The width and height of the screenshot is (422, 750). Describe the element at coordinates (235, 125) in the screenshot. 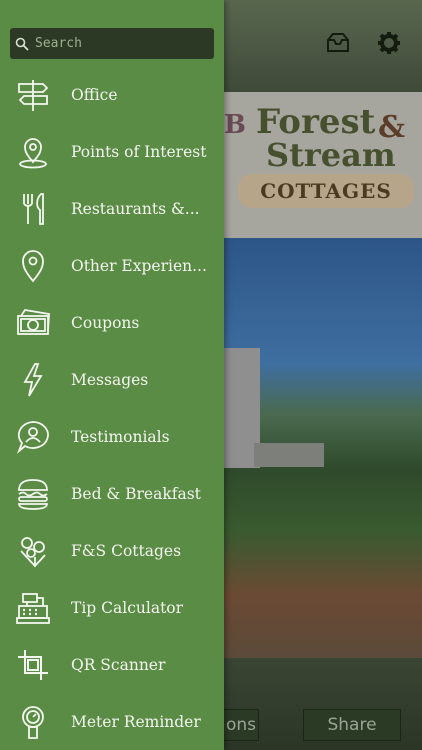

I see `logo-mark: B` at that location.